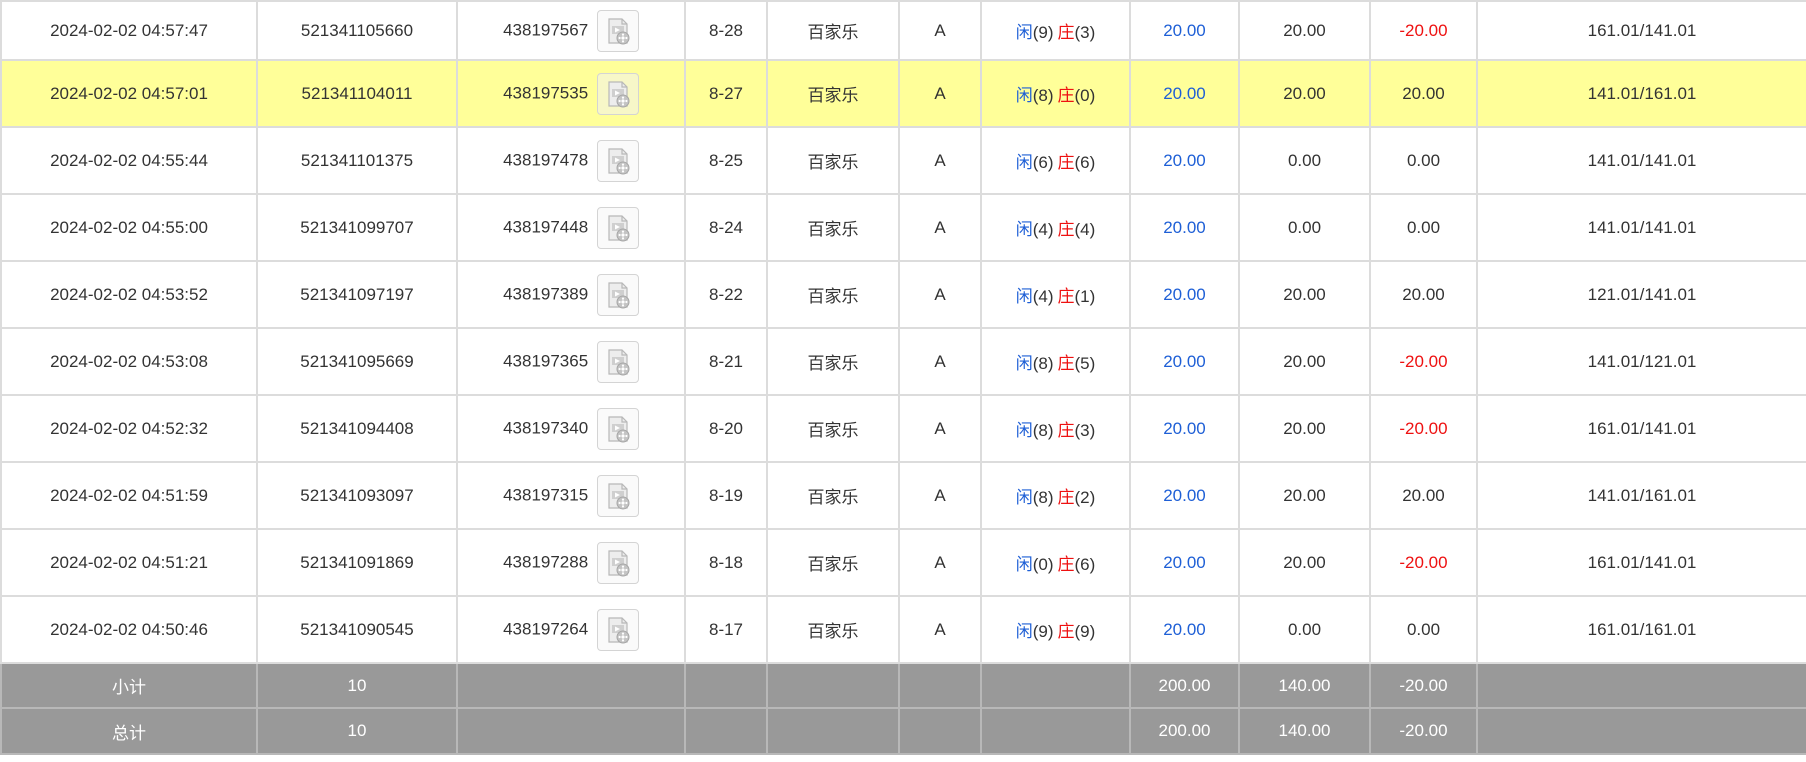 This screenshot has height=762, width=1806. Describe the element at coordinates (1055, 160) in the screenshot. I see `game-result: 闲(6) 庄(6)` at that location.